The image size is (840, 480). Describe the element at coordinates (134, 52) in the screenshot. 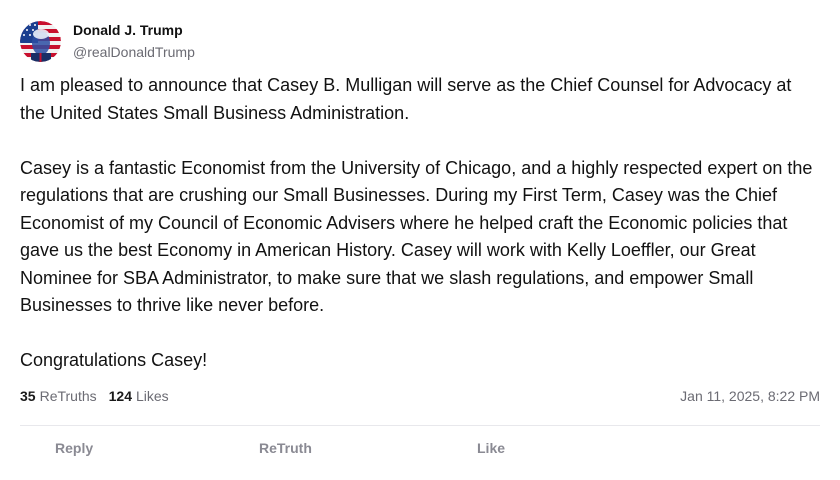

I see `author-handle: @realDonaldTrump` at that location.